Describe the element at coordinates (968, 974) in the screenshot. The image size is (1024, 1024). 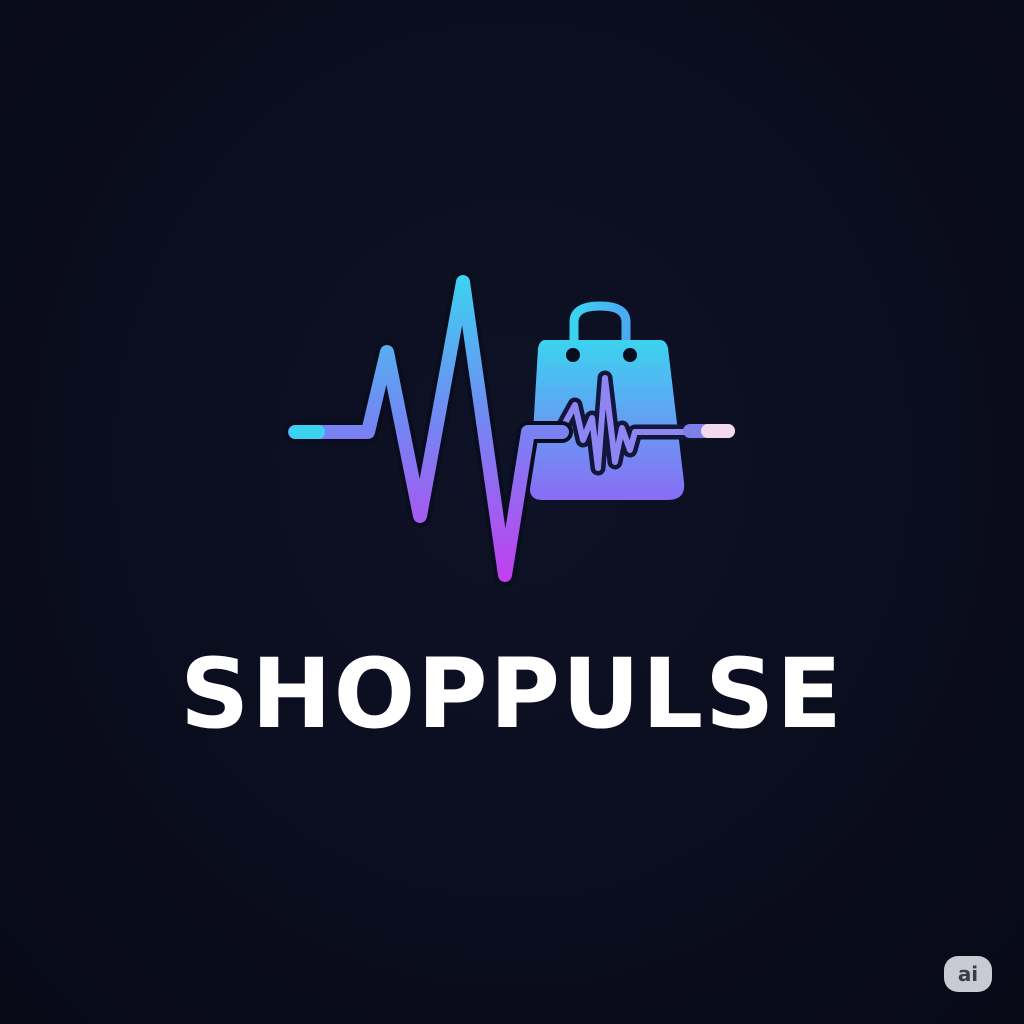
I see `ai-badge: ai` at that location.